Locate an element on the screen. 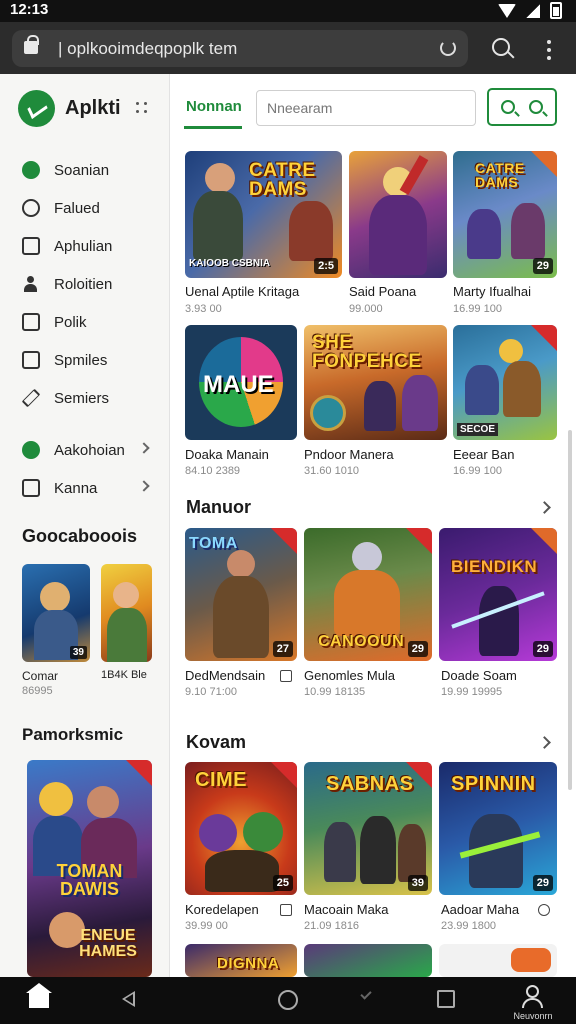  account-label: Neuvonrn is located at coordinates (533, 1016).